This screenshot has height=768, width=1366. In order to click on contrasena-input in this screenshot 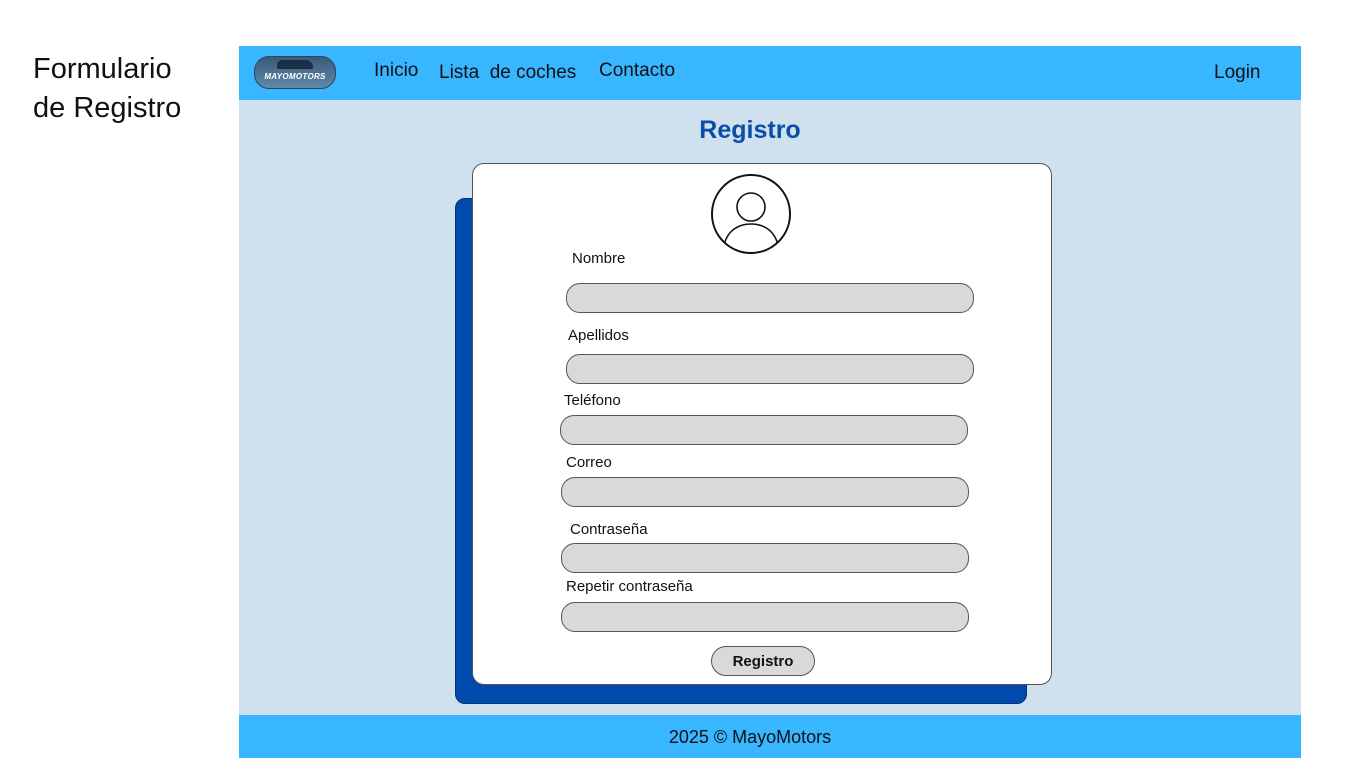, I will do `click(765, 558)`.